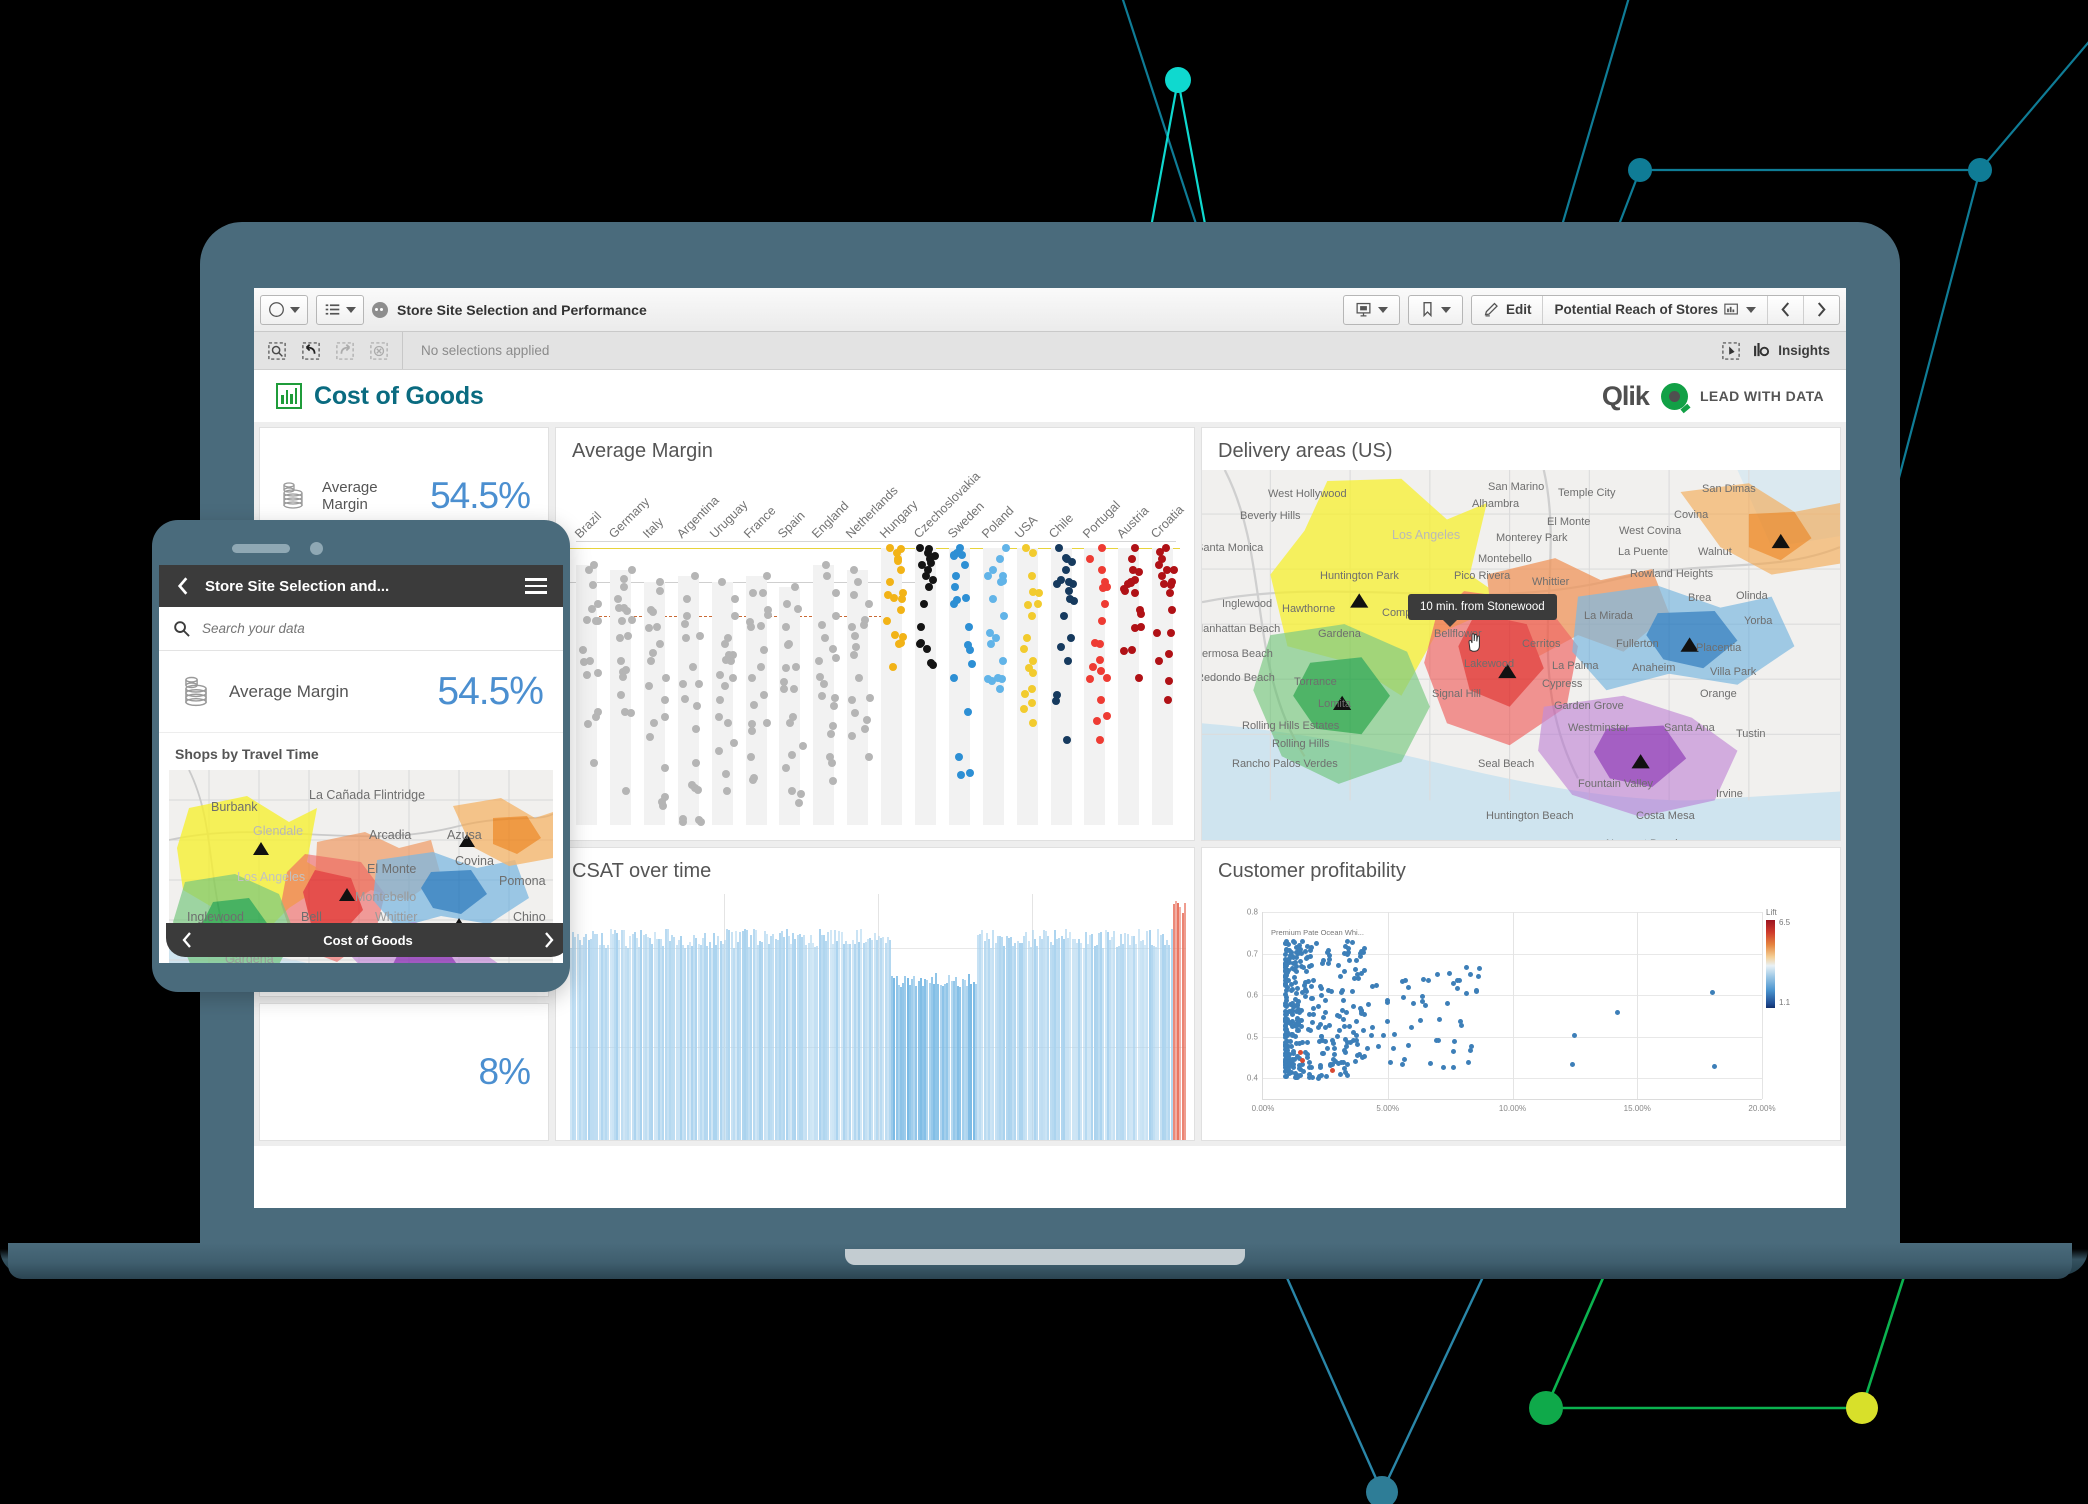  What do you see at coordinates (361, 629) in the screenshot?
I see `phone-search-row` at bounding box center [361, 629].